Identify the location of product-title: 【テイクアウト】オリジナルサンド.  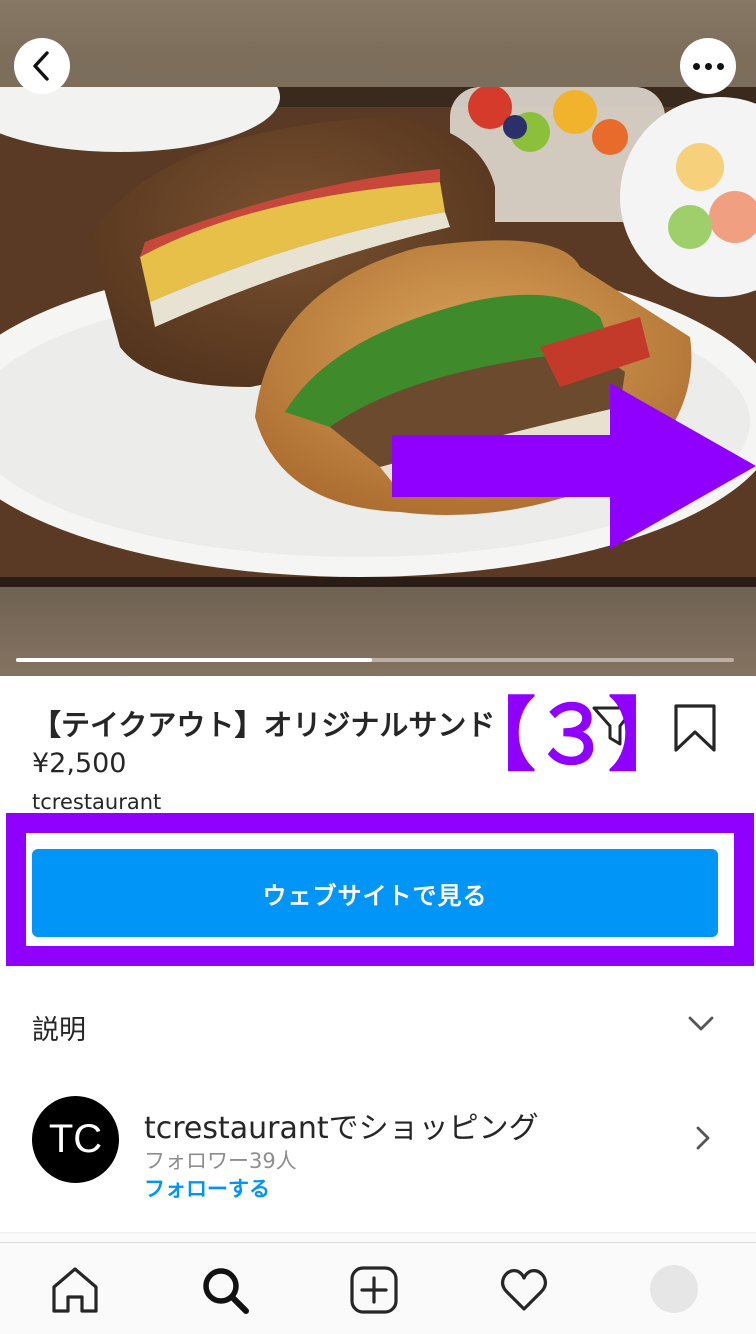
(264, 725).